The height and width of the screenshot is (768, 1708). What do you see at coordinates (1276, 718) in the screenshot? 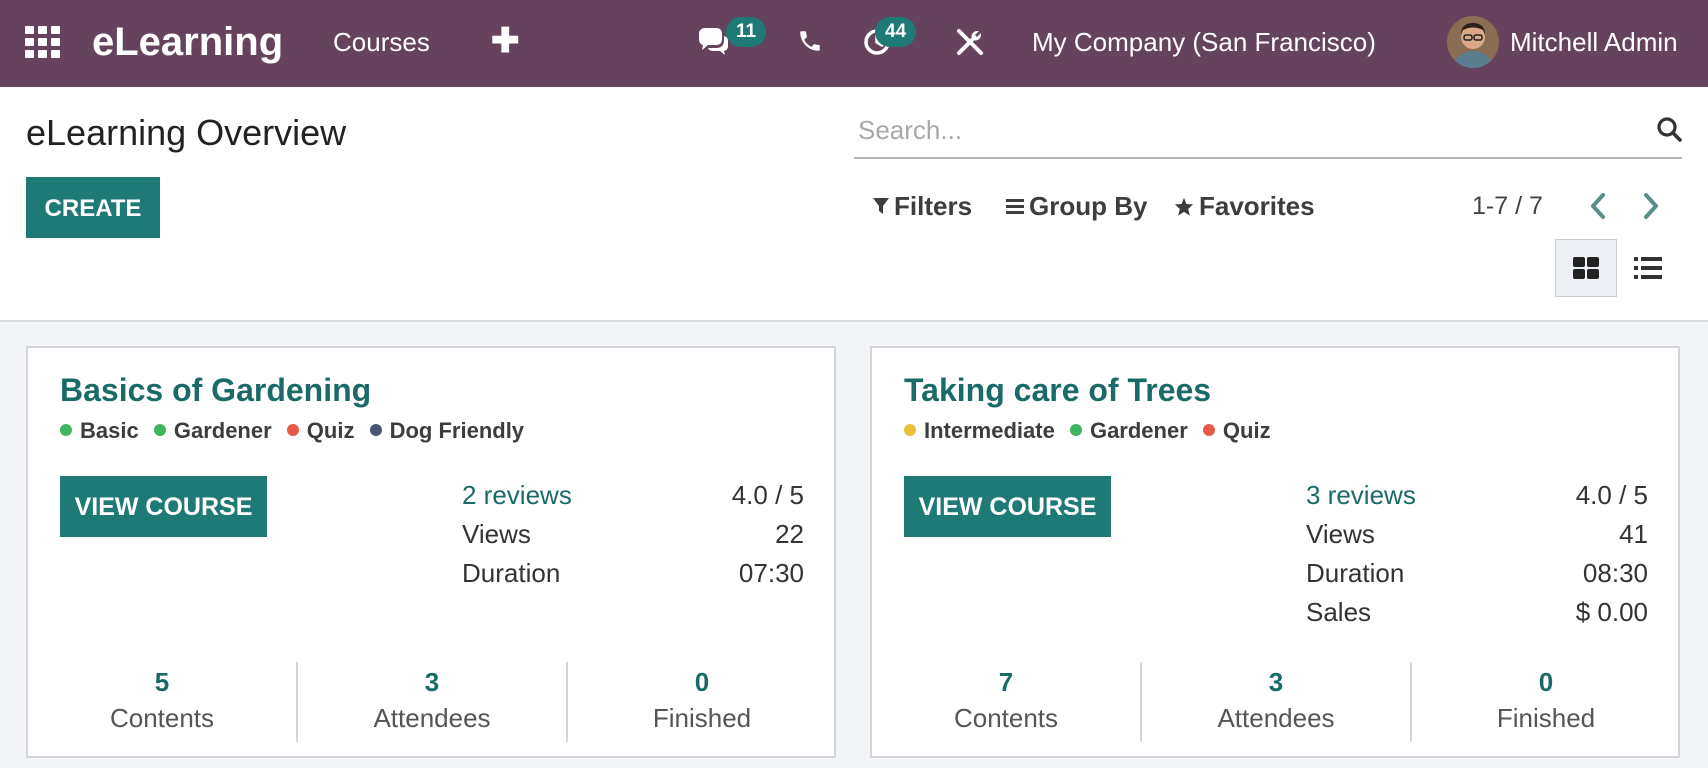
I see `attendees-label: Attendees` at bounding box center [1276, 718].